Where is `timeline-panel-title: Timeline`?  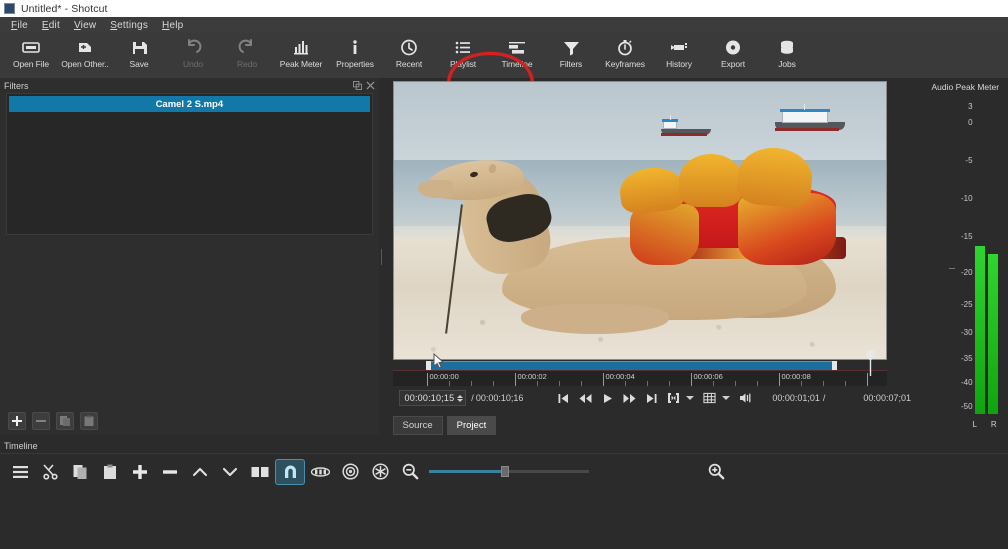
timeline-panel-title: Timeline is located at coordinates (21, 446).